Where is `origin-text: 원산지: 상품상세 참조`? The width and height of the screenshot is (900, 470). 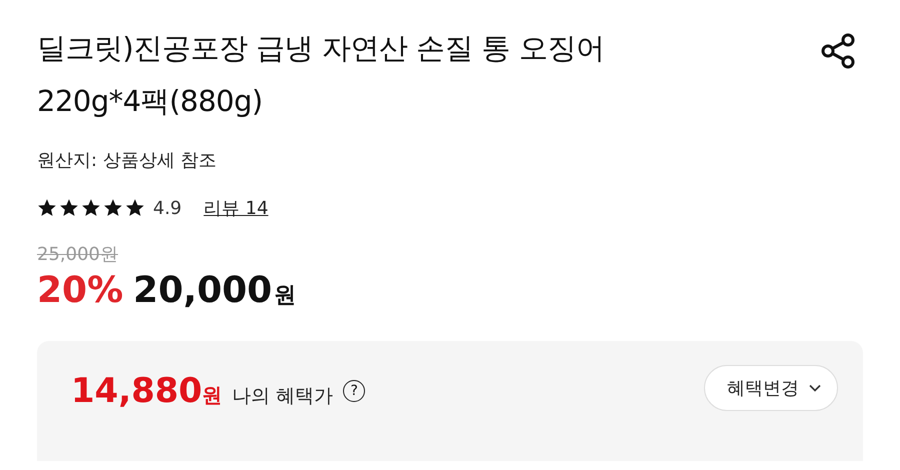 origin-text: 원산지: 상품상세 참조 is located at coordinates (127, 160).